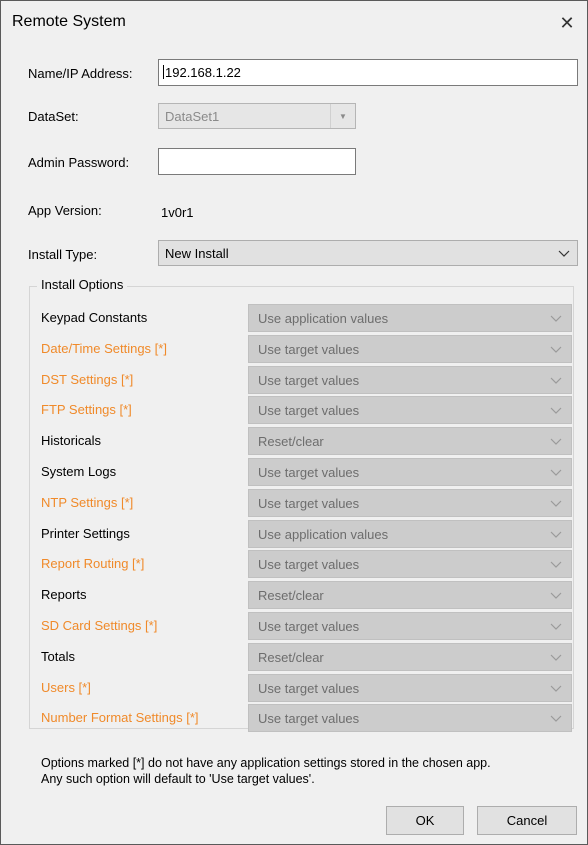 The image size is (588, 845). What do you see at coordinates (87, 379) in the screenshot?
I see `install-option-label: DST Settings [*]` at bounding box center [87, 379].